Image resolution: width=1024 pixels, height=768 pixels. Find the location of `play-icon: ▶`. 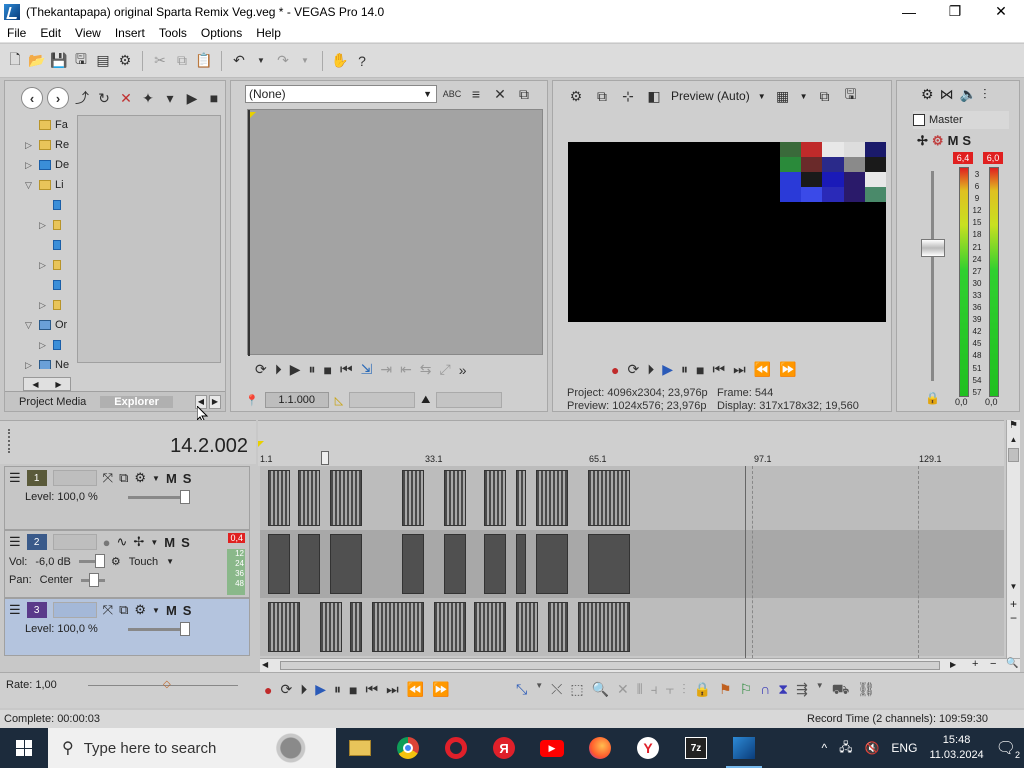

play-icon: ▶ is located at coordinates (320, 689).